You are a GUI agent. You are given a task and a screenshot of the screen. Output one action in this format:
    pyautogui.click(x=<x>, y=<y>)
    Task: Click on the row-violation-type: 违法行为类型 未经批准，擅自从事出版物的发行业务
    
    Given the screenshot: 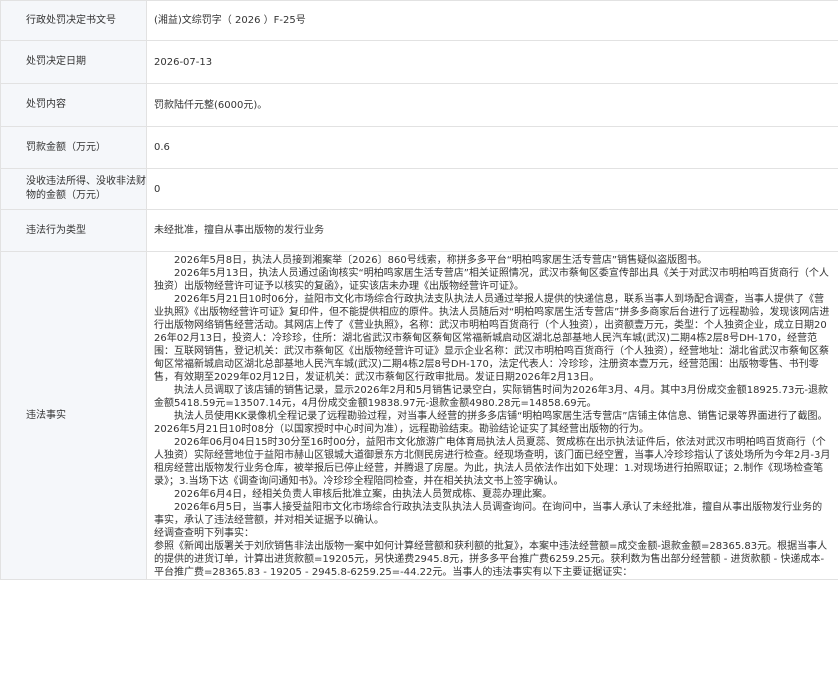 What is the action you would take?
    pyautogui.click(x=419, y=230)
    